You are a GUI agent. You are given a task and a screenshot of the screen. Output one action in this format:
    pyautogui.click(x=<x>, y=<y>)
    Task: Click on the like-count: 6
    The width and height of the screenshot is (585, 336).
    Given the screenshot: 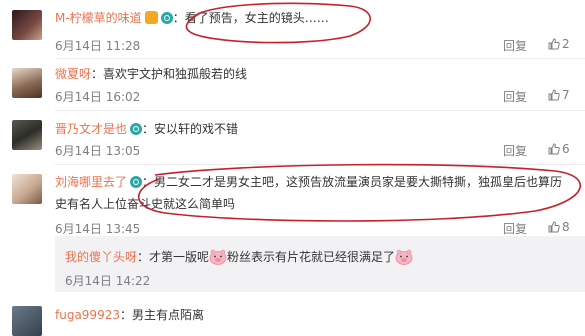 What is the action you would take?
    pyautogui.click(x=566, y=149)
    